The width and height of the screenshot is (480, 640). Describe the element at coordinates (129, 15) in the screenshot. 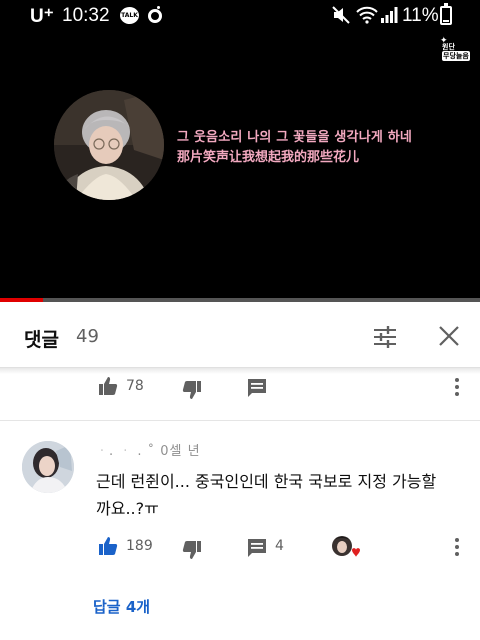

I see `kakaotalk-icon: TALK` at that location.